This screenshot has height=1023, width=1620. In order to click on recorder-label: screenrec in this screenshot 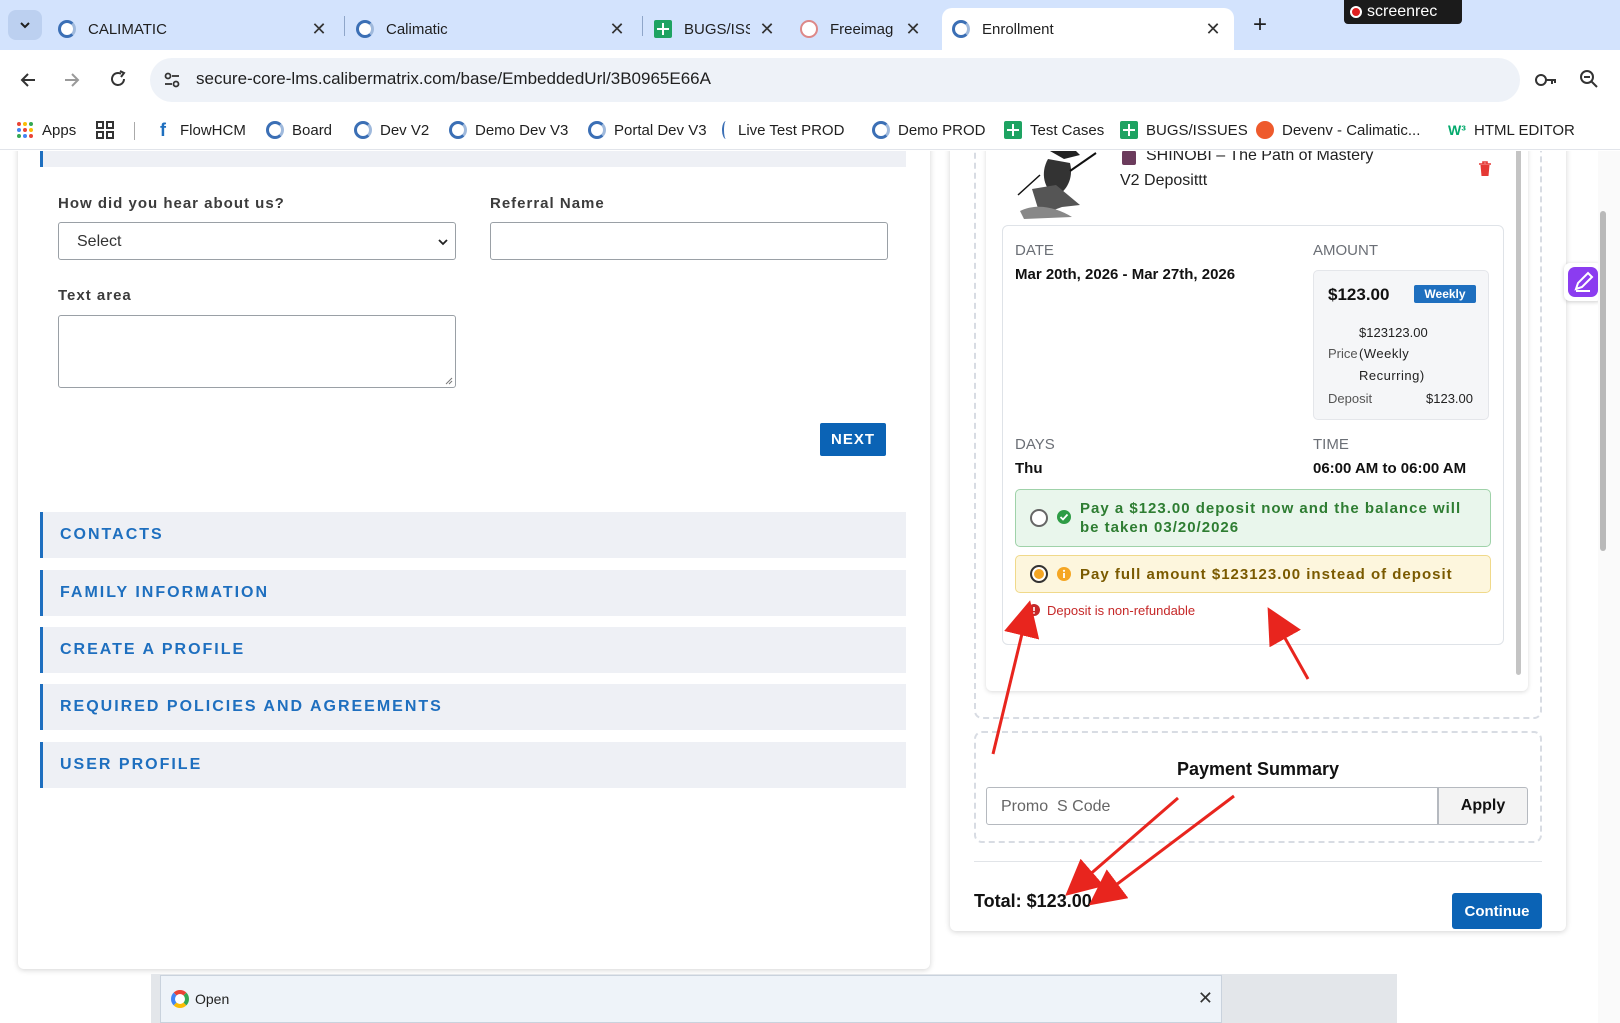, I will do `click(1402, 11)`.